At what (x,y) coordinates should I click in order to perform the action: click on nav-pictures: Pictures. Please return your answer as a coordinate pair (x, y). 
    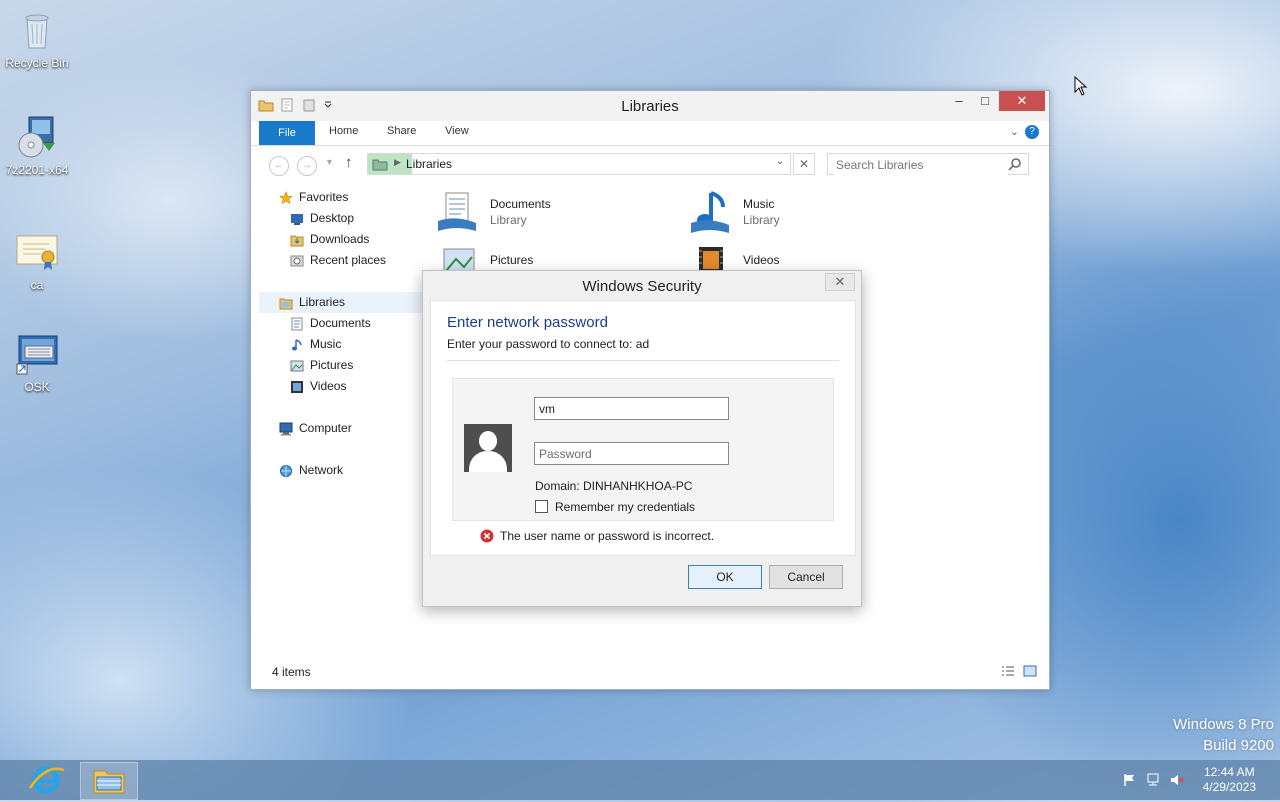
    Looking at the image, I should click on (338, 365).